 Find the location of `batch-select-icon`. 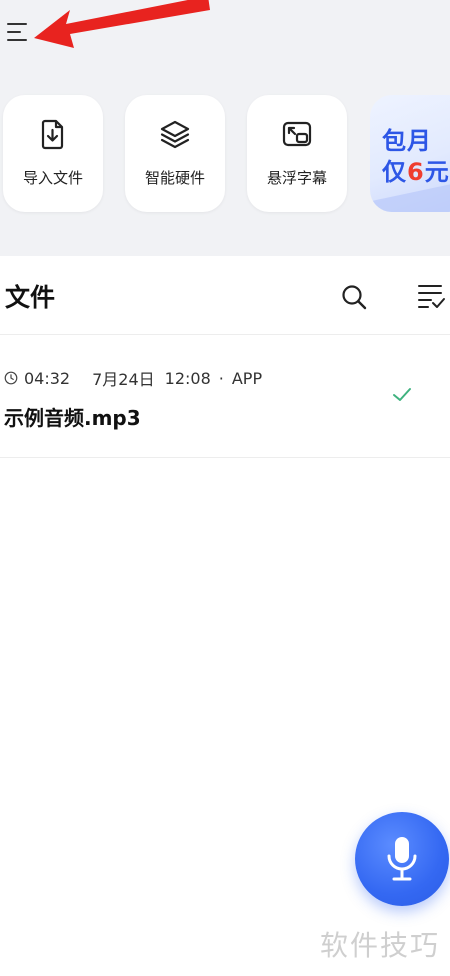

batch-select-icon is located at coordinates (431, 296).